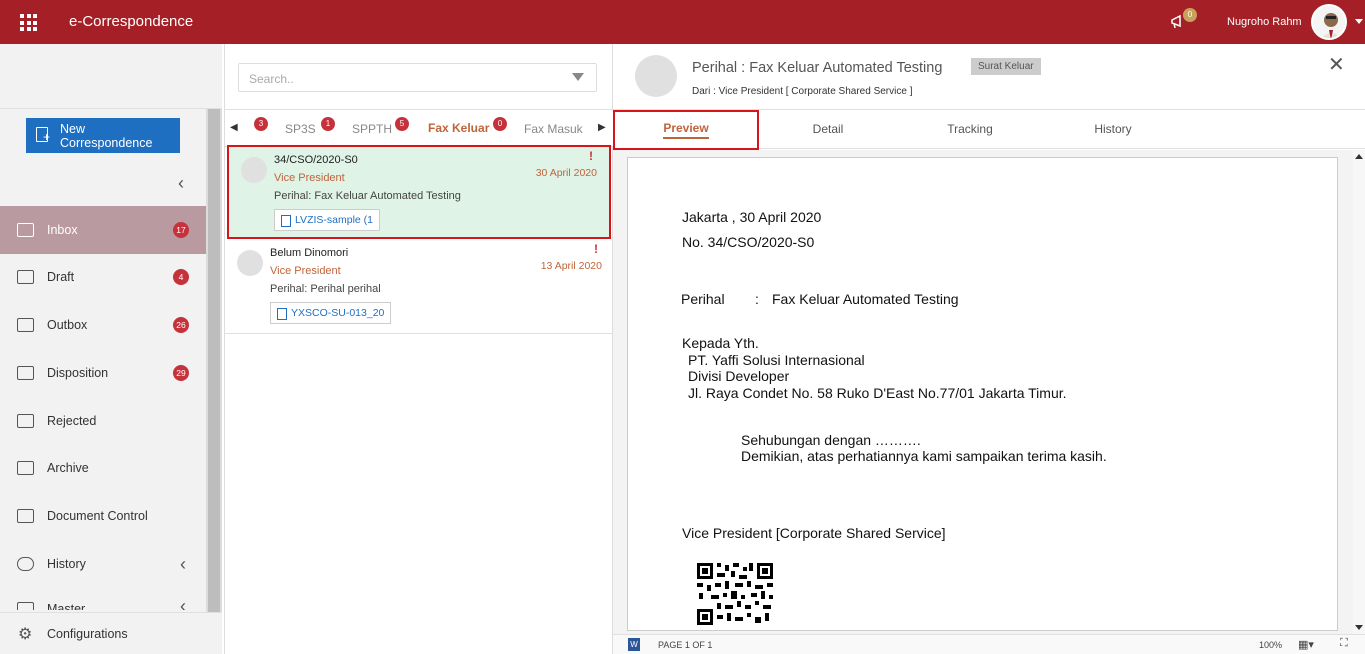  I want to click on collapse-sidebar-chevron-icon: ‹, so click(184, 183).